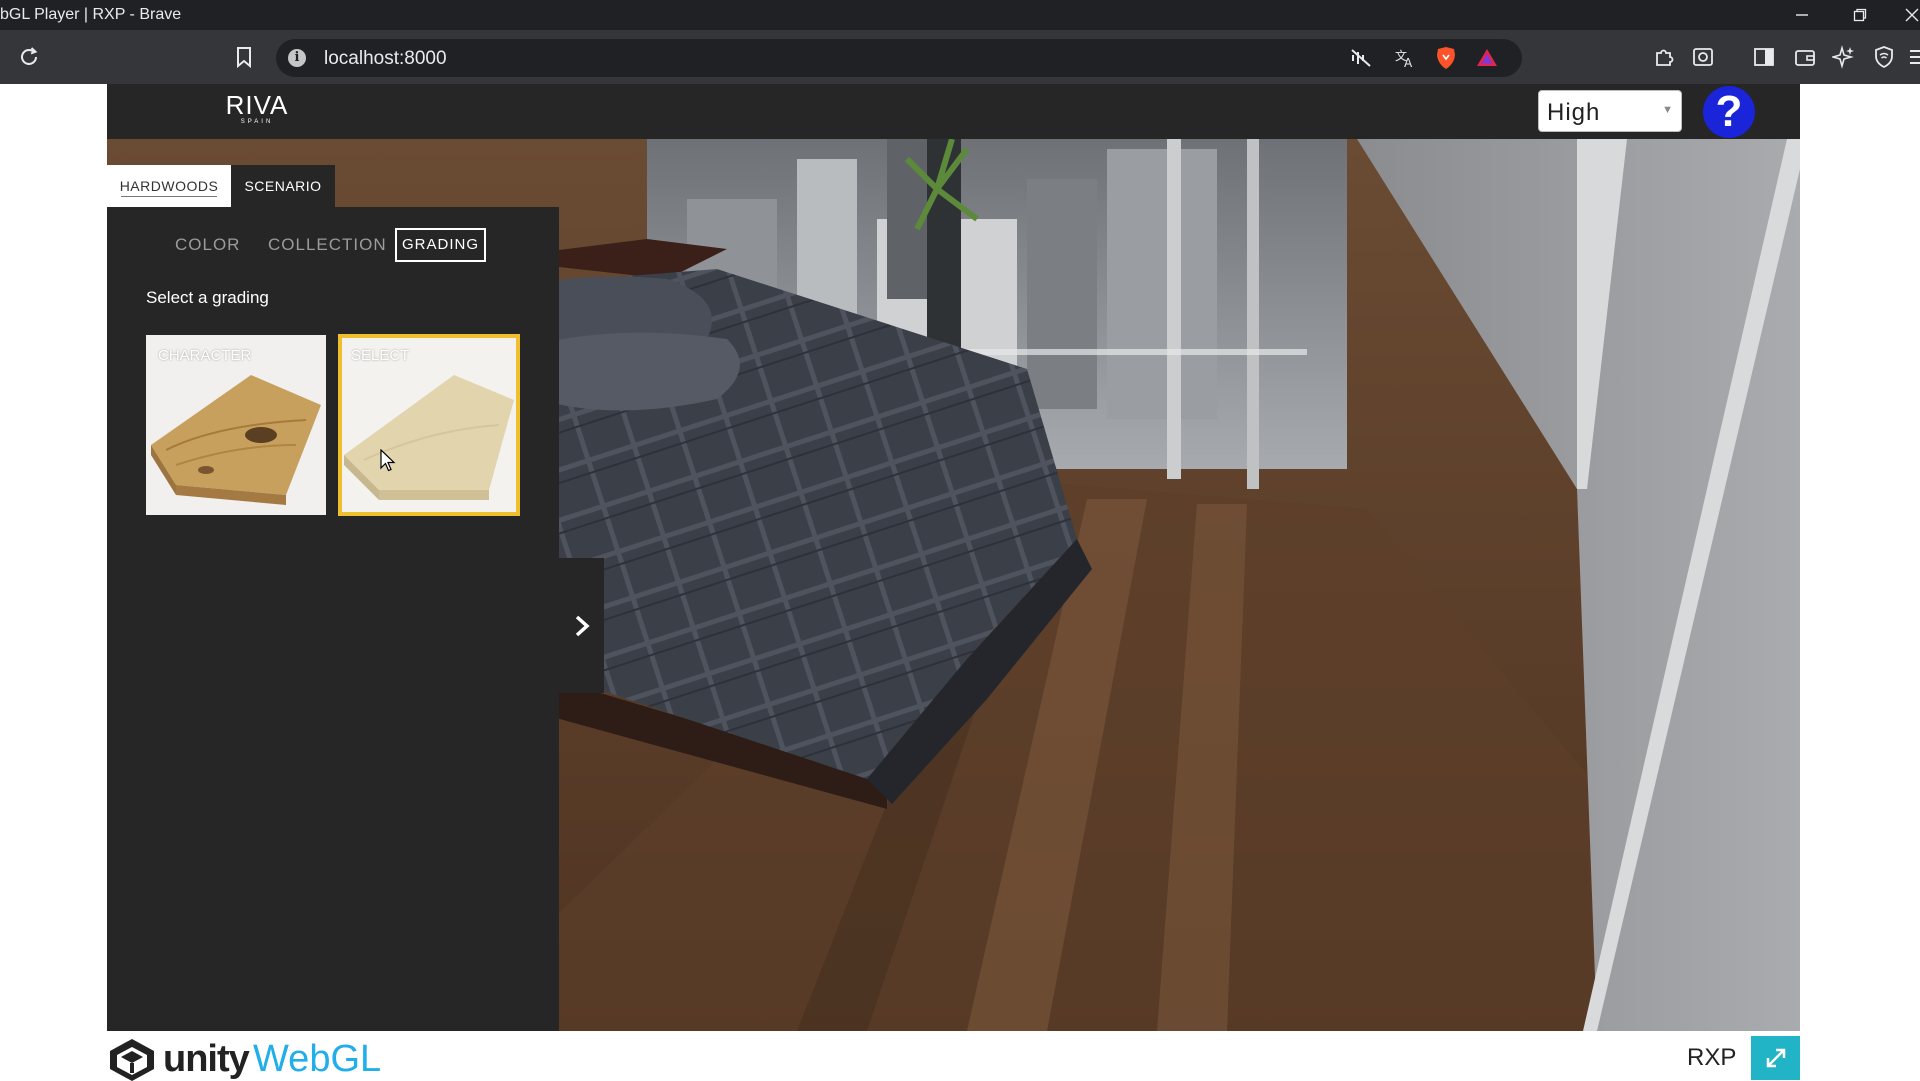  What do you see at coordinates (317, 1059) in the screenshot?
I see `webgl-text: WebGL` at bounding box center [317, 1059].